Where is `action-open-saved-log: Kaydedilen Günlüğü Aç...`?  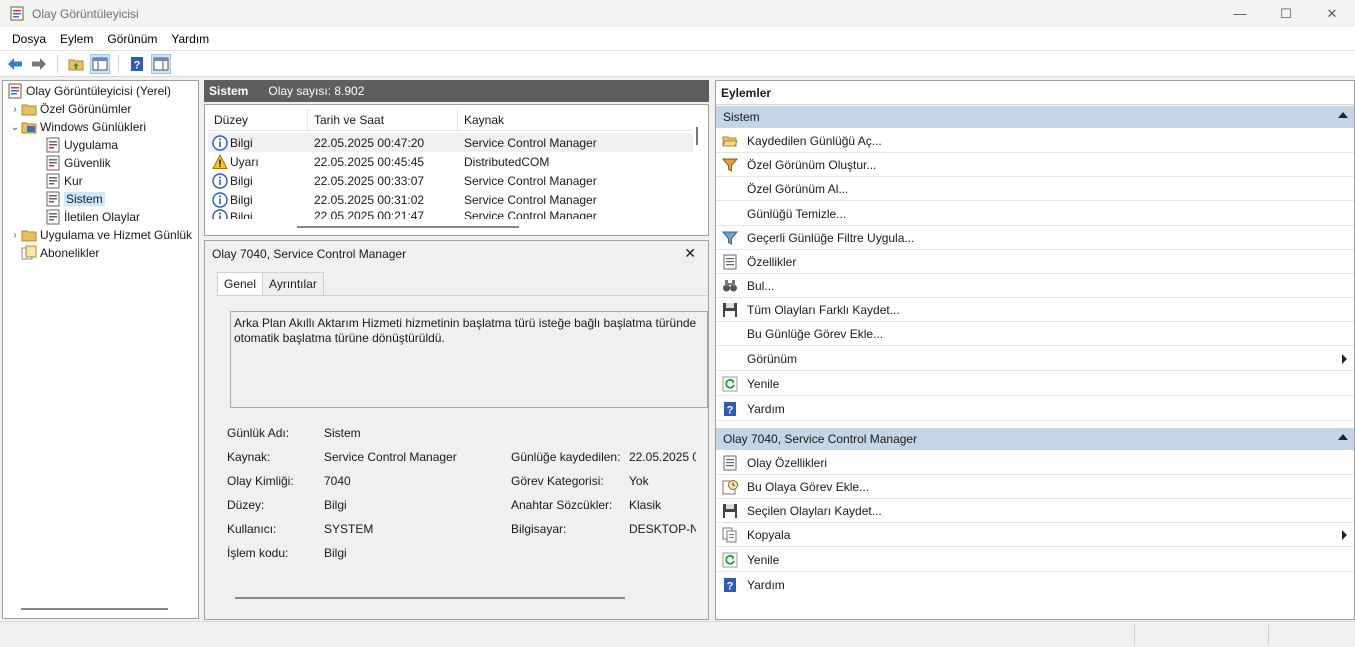 action-open-saved-log: Kaydedilen Günlüğü Aç... is located at coordinates (1035, 141).